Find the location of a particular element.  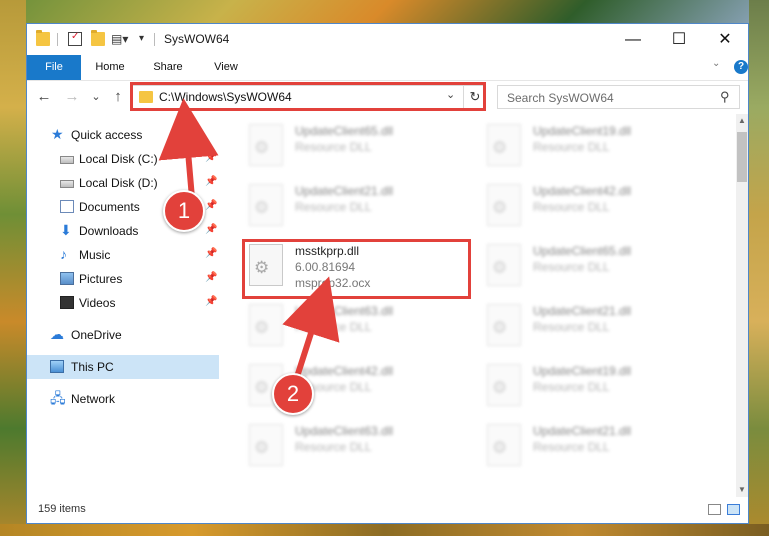

step-badge-1: 1 is located at coordinates (184, 211).